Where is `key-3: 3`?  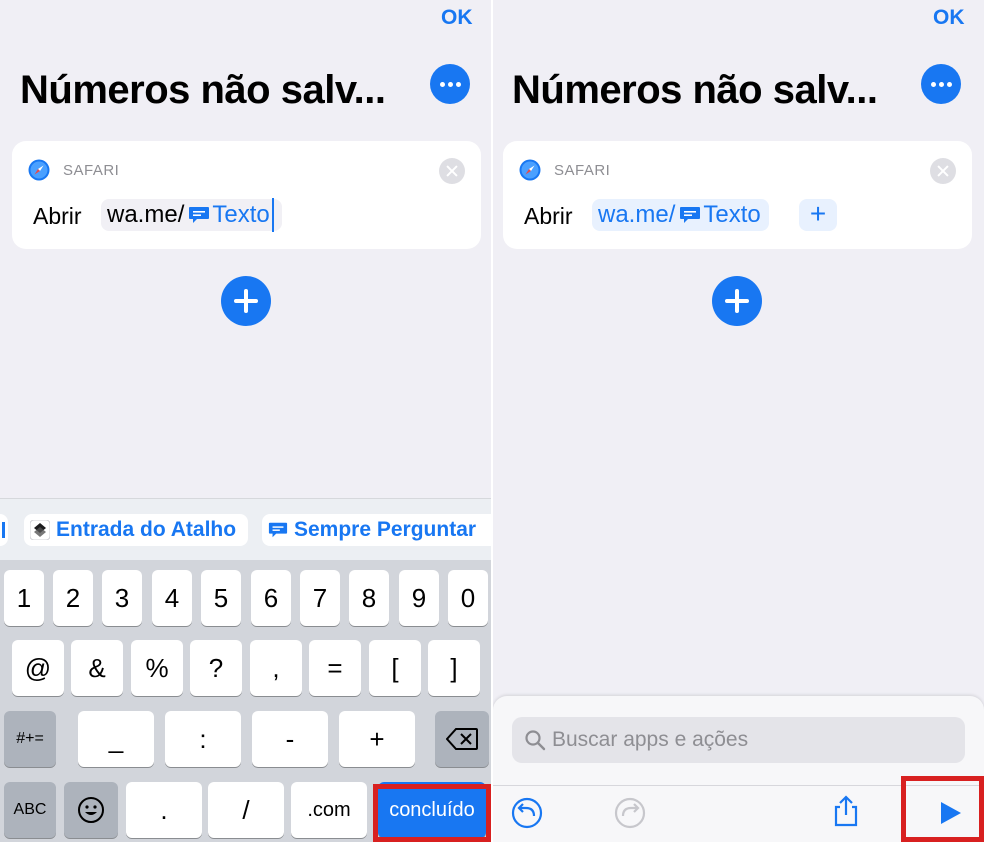
key-3: 3 is located at coordinates (122, 598).